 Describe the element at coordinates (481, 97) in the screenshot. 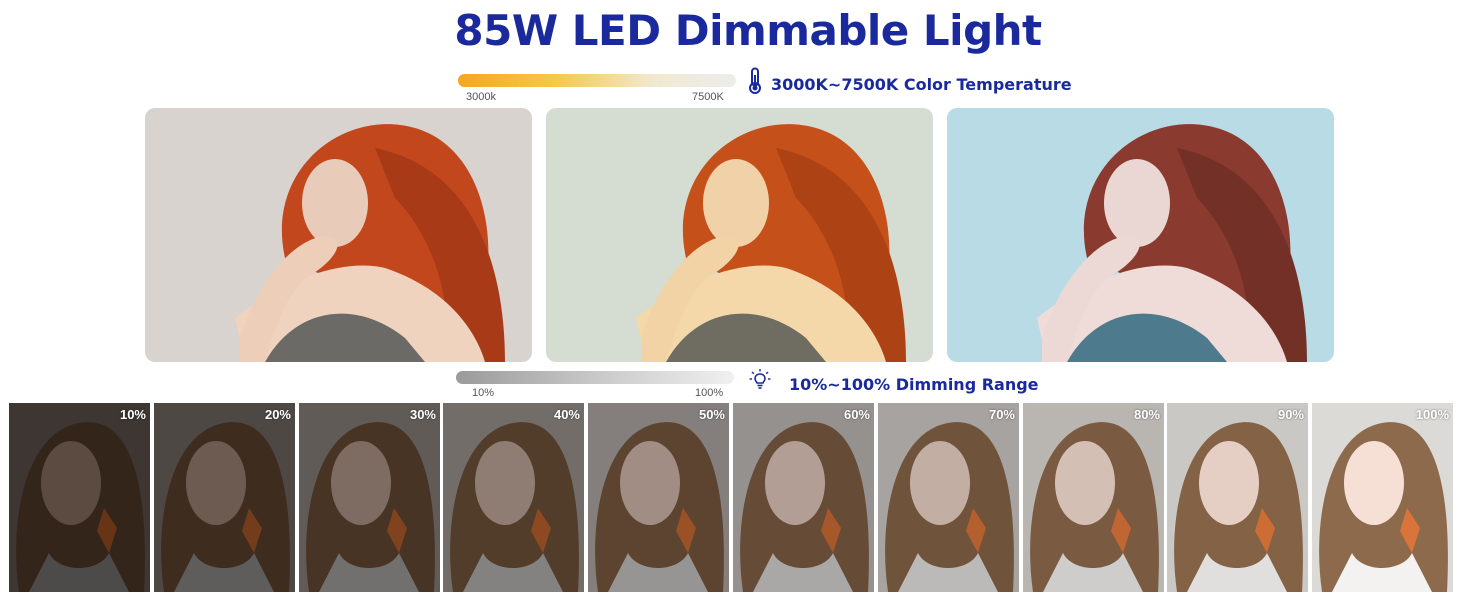

I see `temperature-min-label: 3000k` at that location.